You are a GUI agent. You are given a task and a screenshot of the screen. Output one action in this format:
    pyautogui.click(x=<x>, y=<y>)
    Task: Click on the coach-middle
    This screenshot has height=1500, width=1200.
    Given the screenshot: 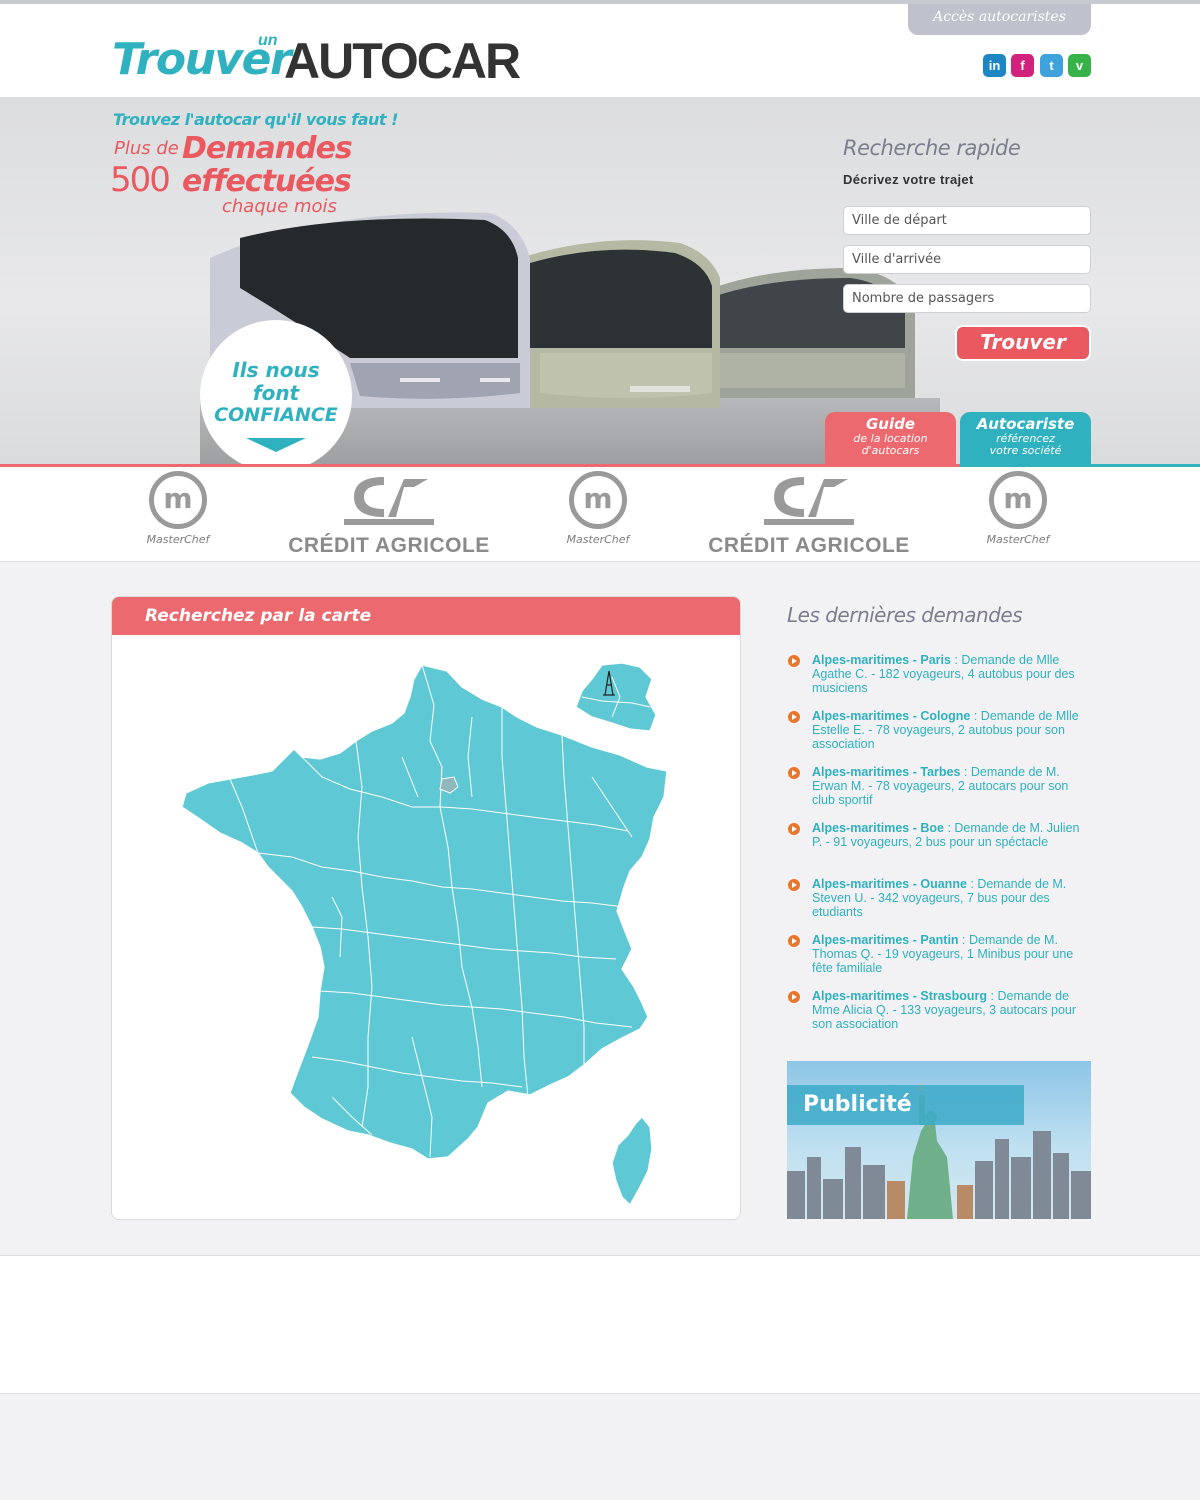 What is the action you would take?
    pyautogui.click(x=620, y=324)
    